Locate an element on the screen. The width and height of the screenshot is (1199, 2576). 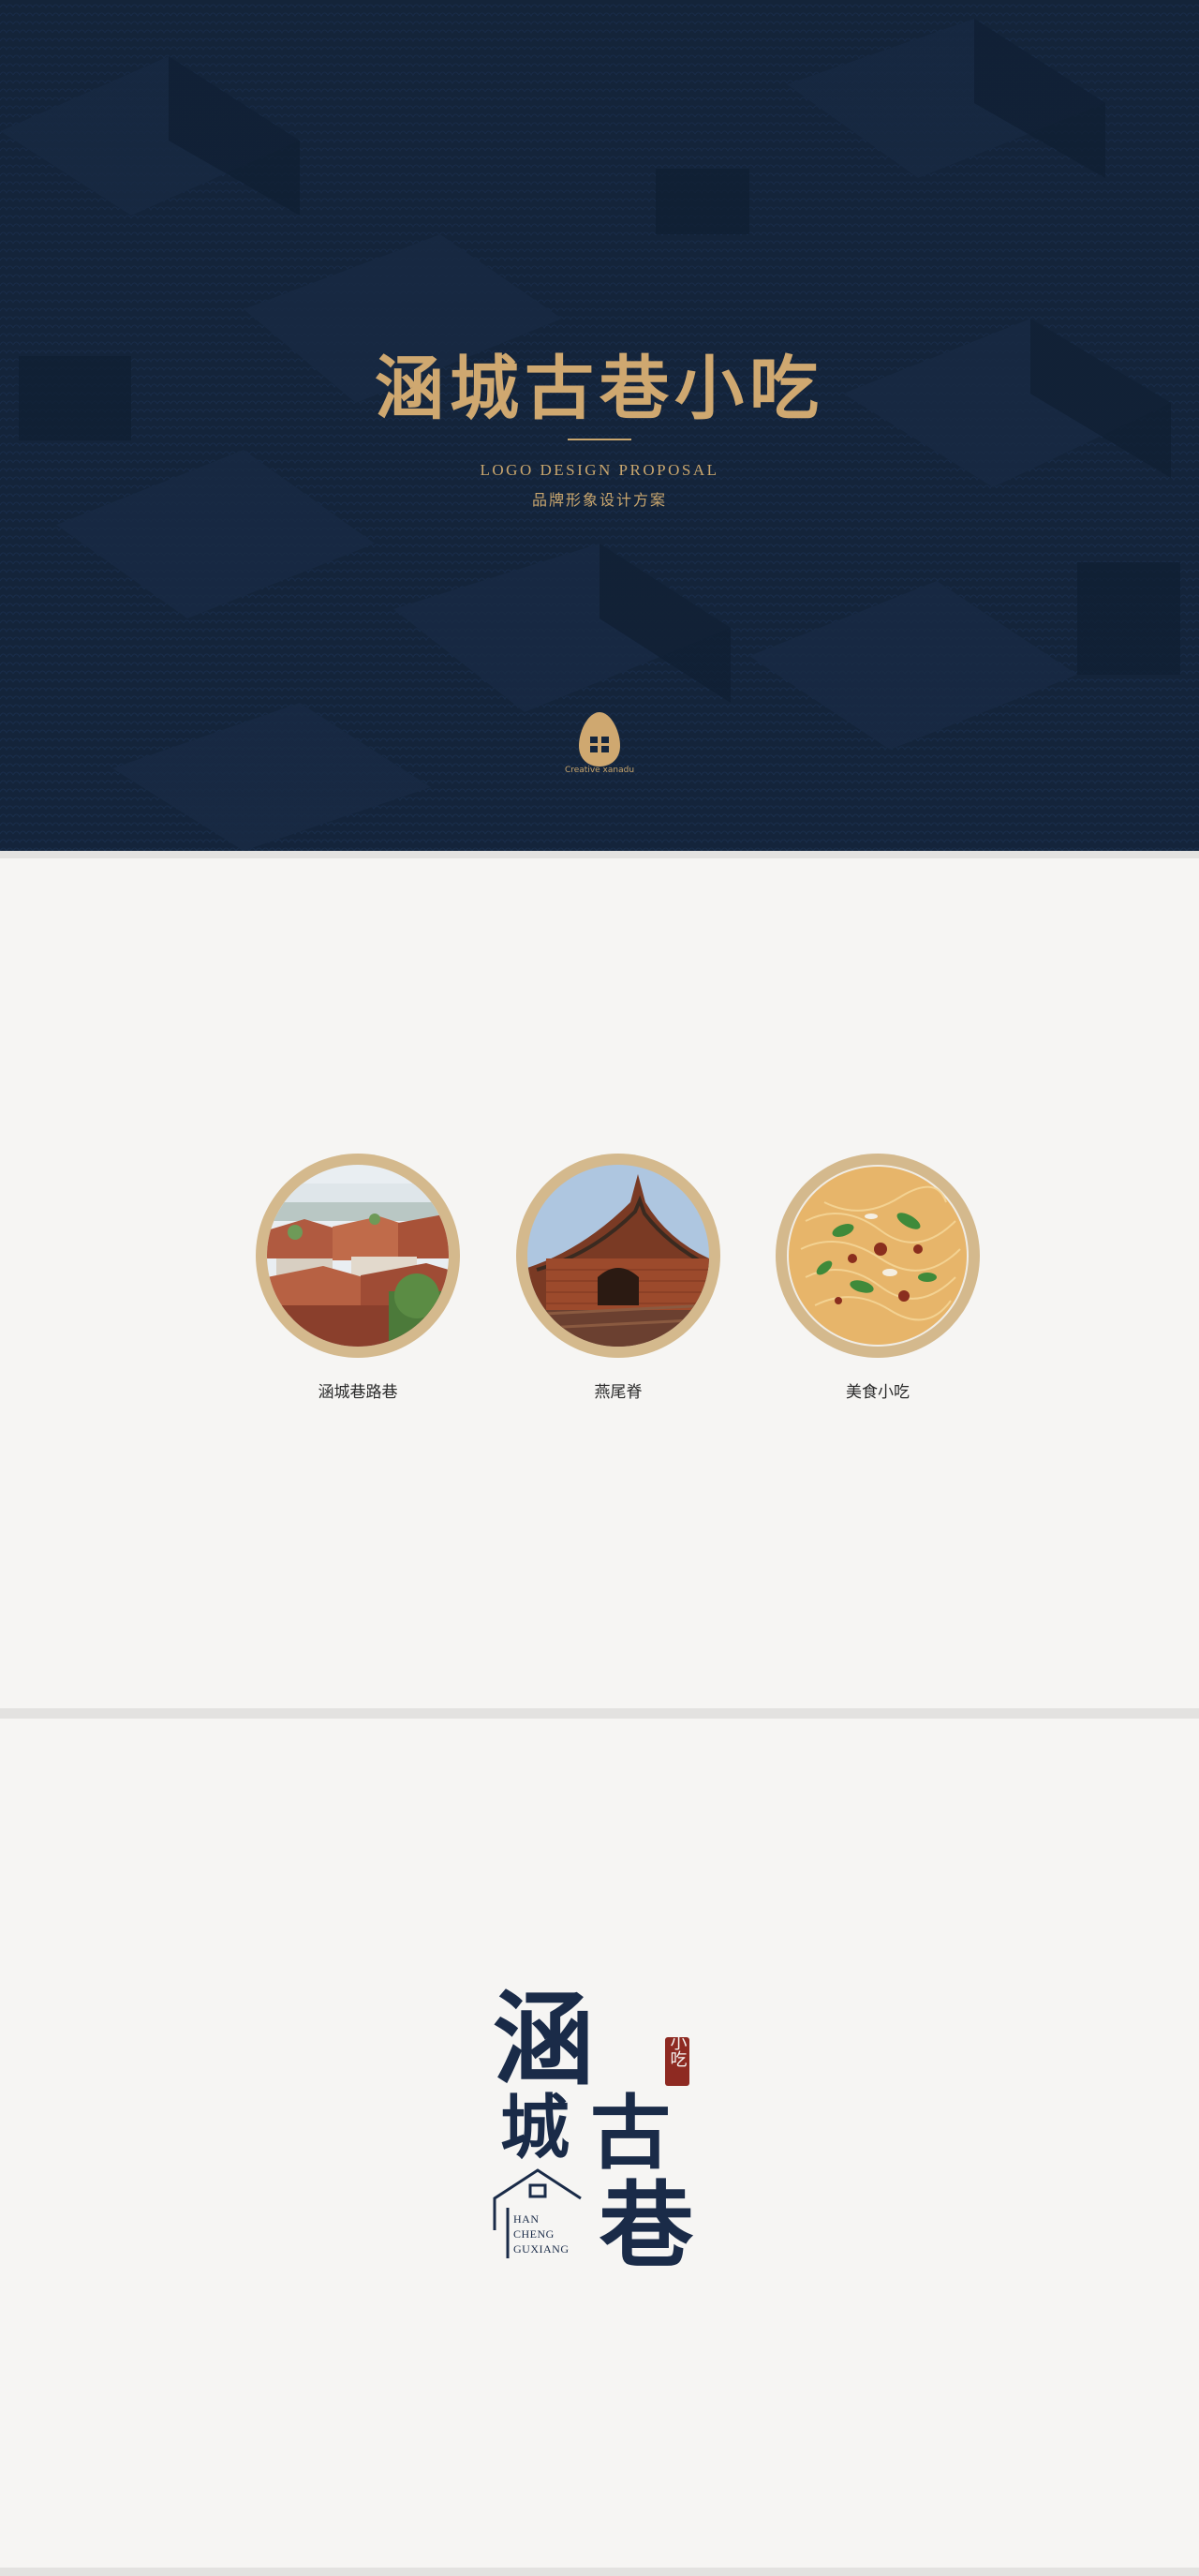
logo-char-xiang: 巷 is located at coordinates (646, 2225).